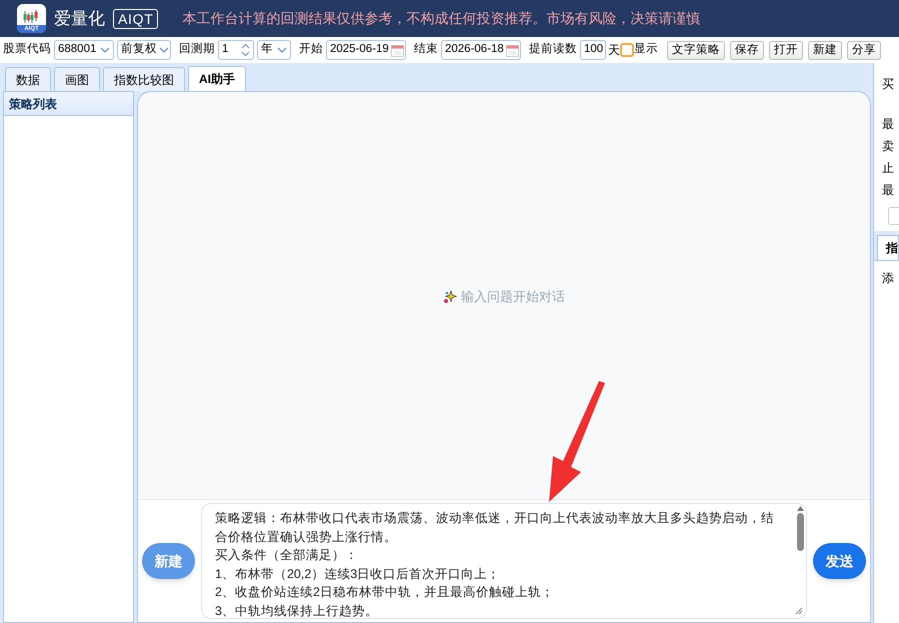  I want to click on app-name: 爱量化, so click(79, 19).